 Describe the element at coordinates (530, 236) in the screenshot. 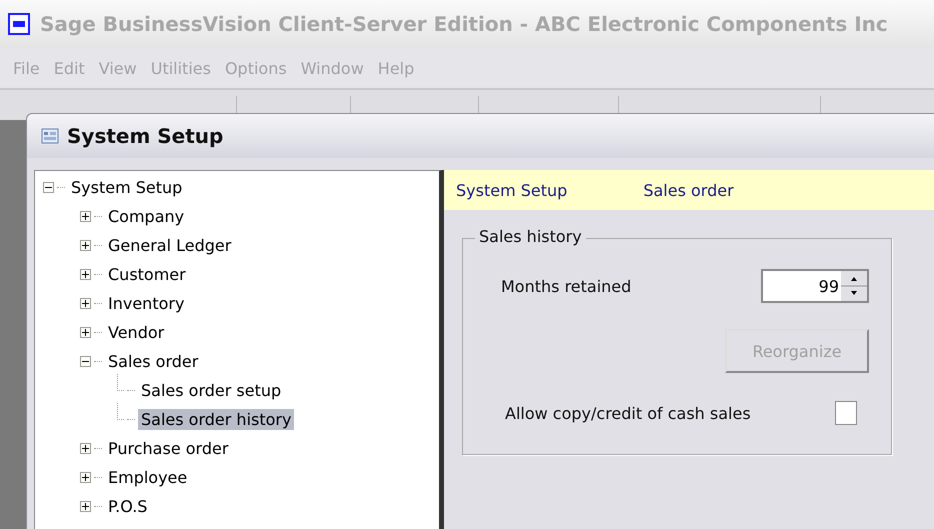

I see `group-title: Sales history` at that location.